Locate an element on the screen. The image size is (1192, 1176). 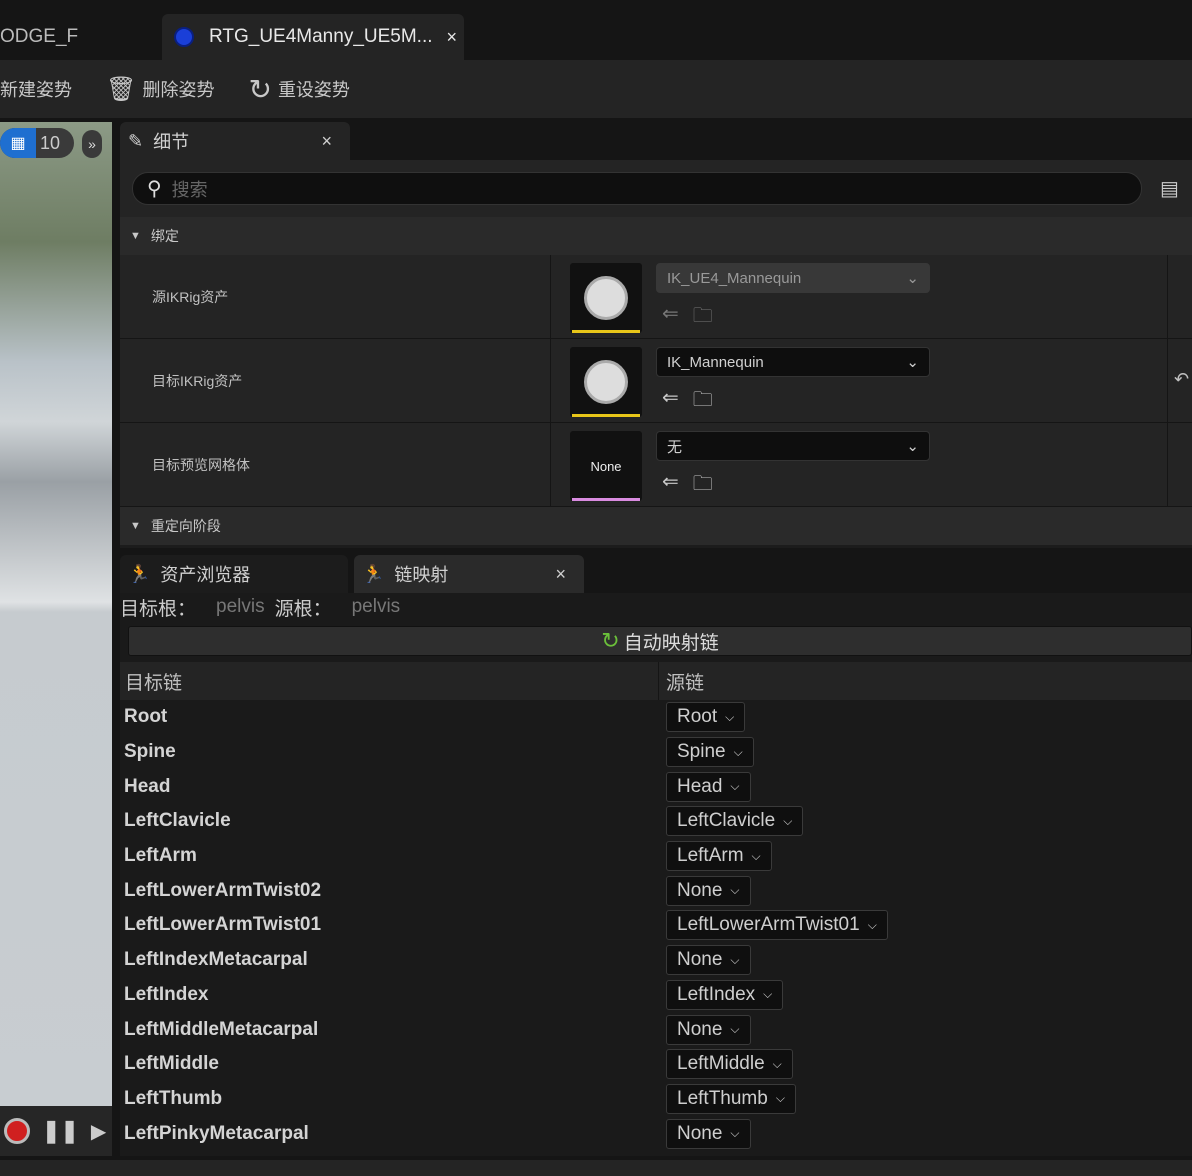
source-chain-dropdown: LeftThumb ⌵ is located at coordinates (731, 1098).